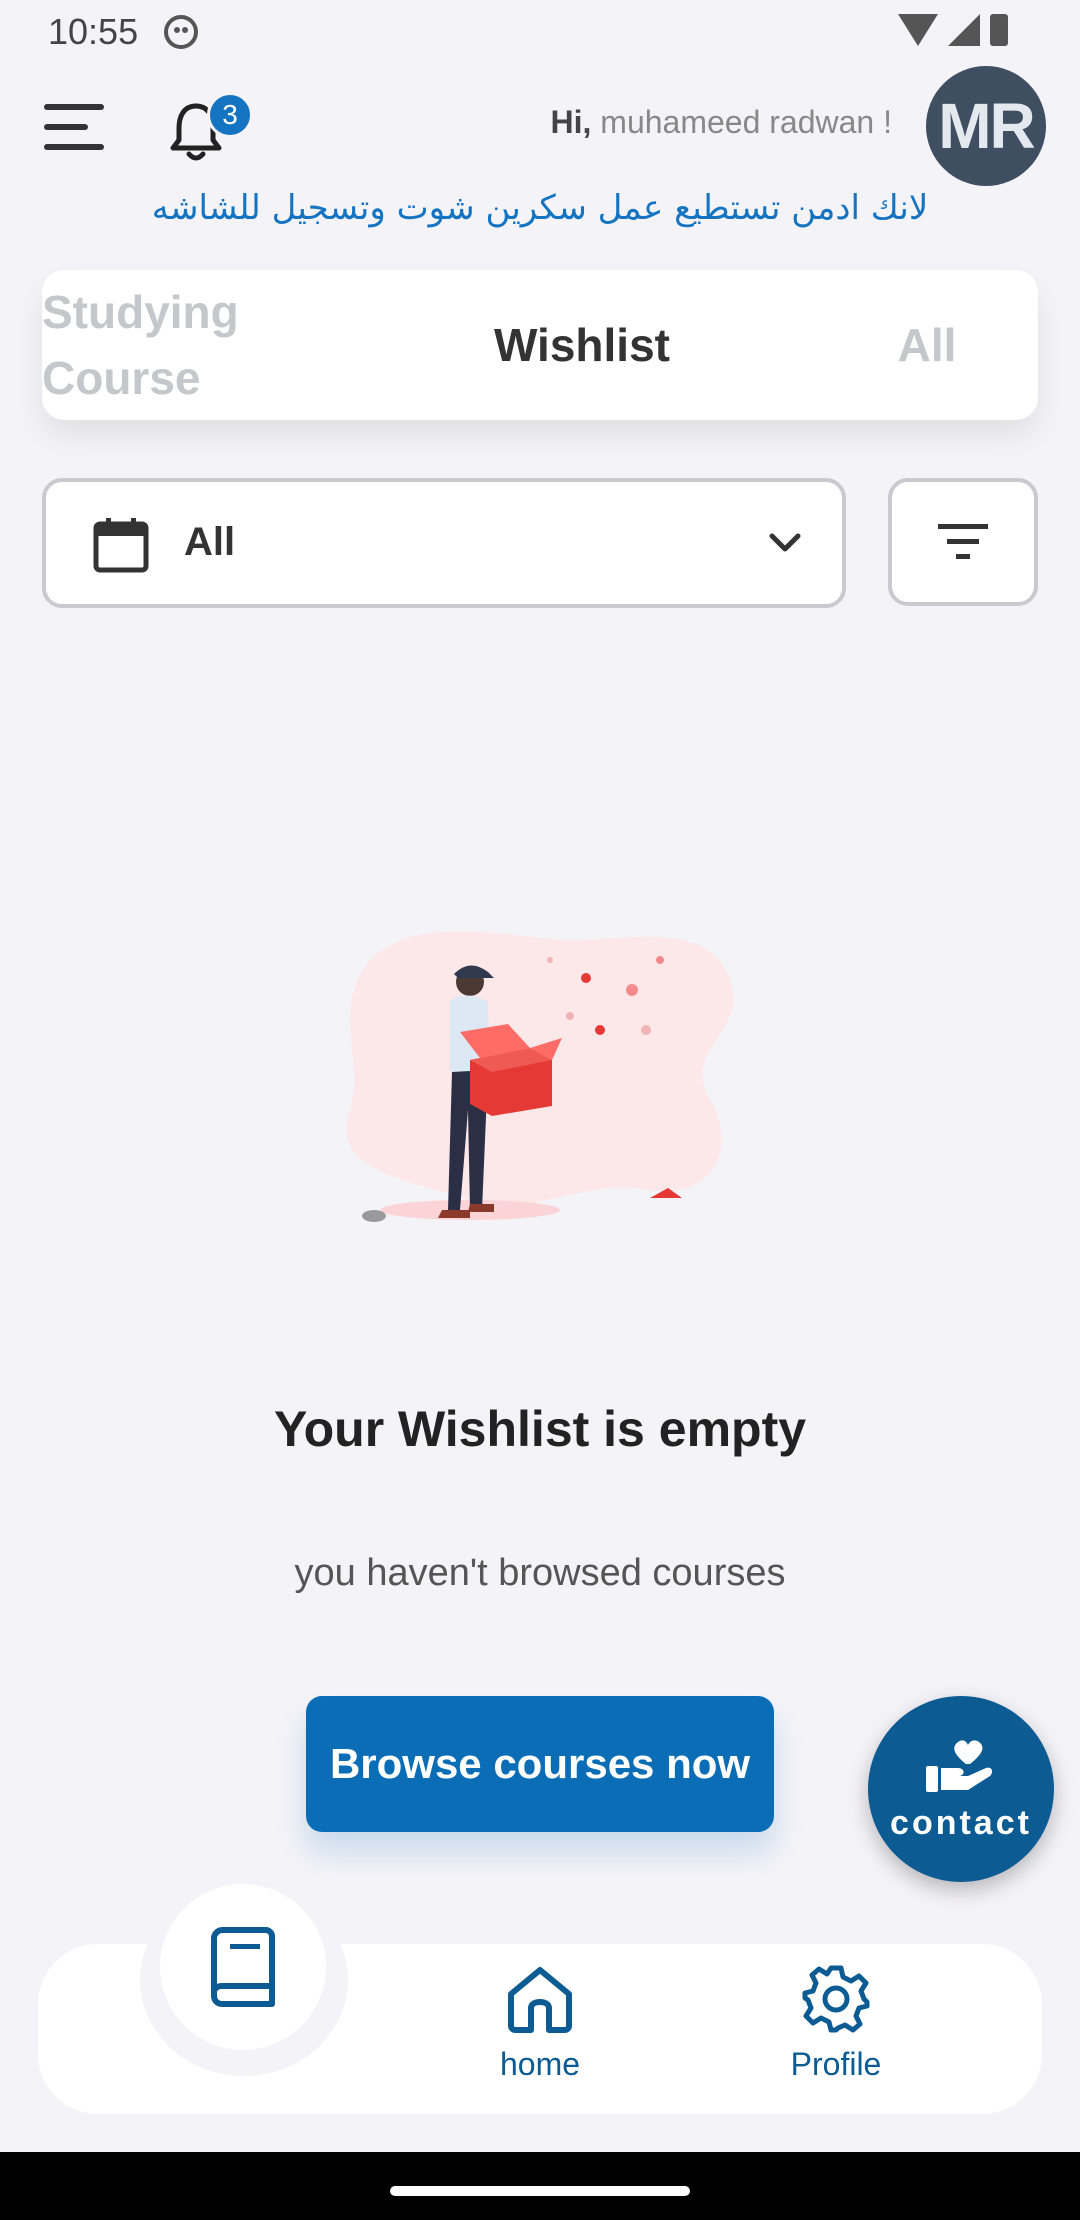 The image size is (1080, 2220). I want to click on greeting-name: muhameed radwan !, so click(746, 122).